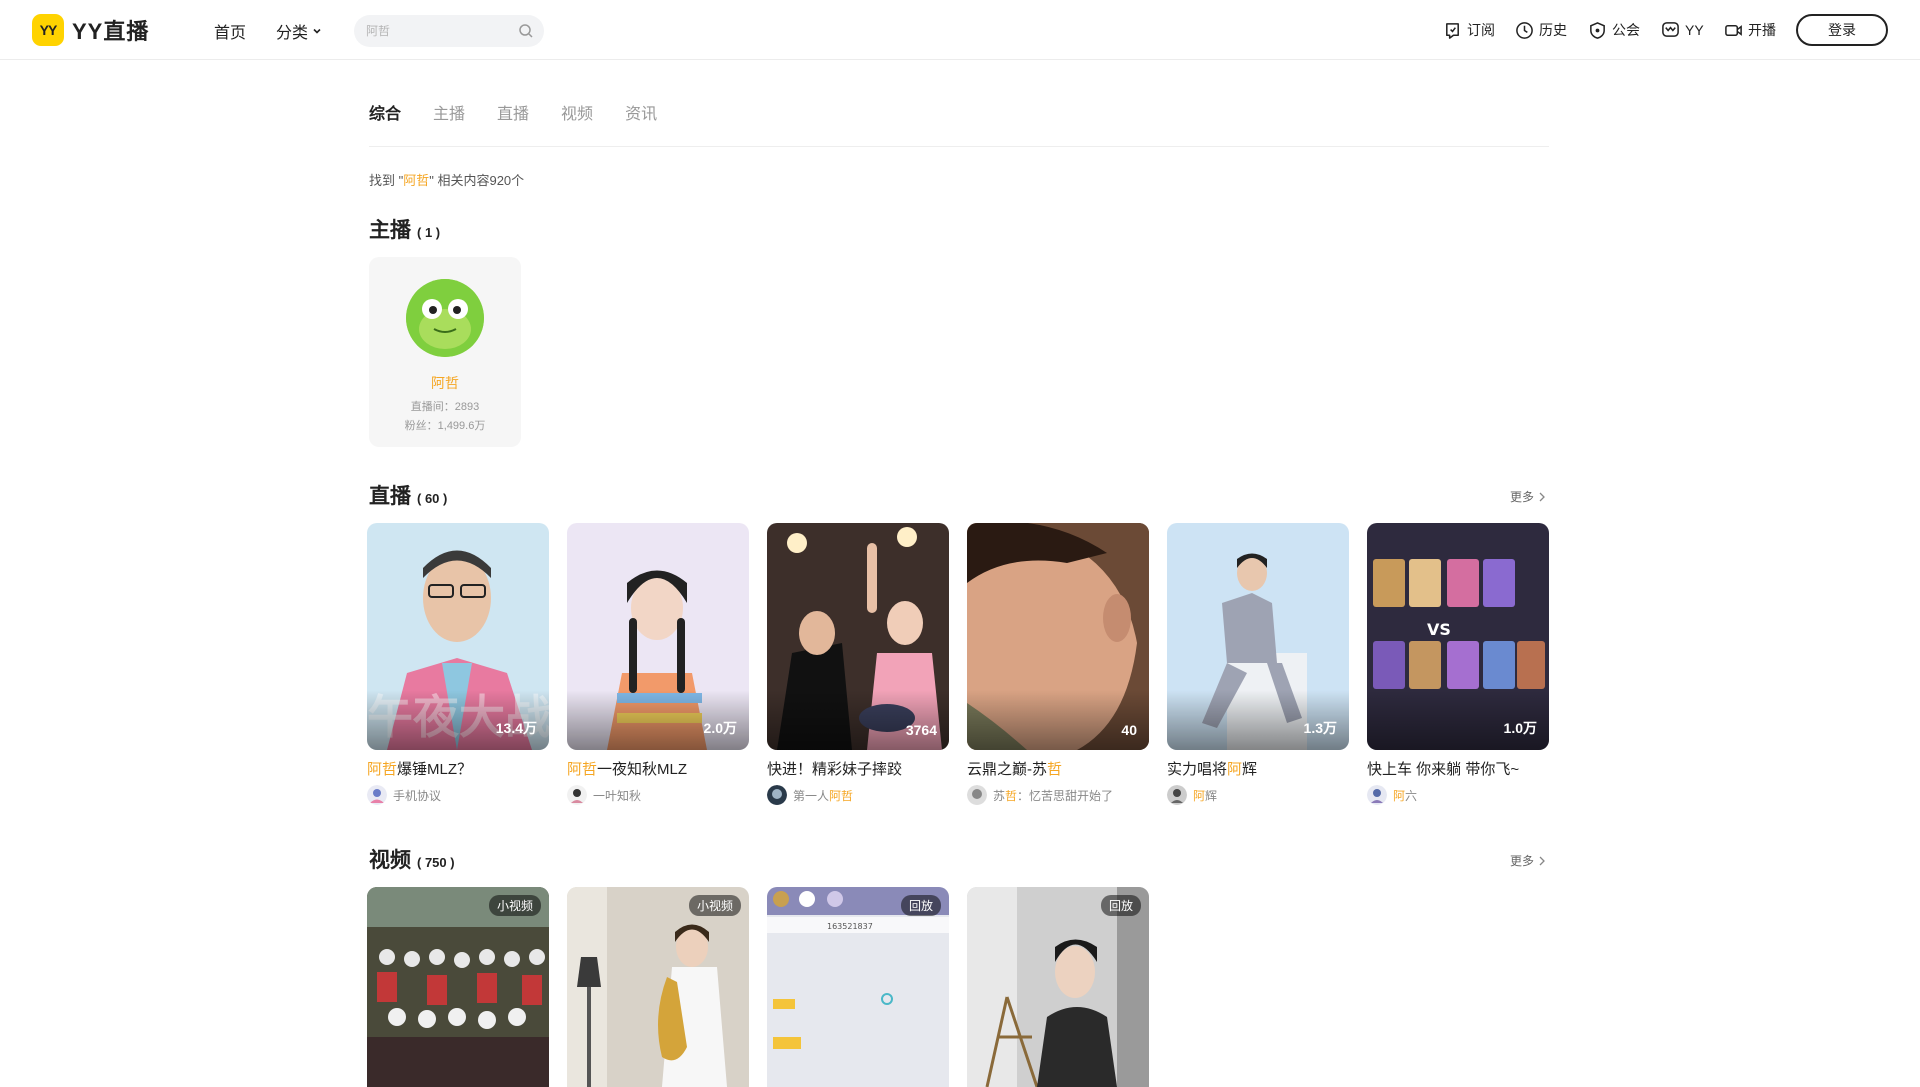 The width and height of the screenshot is (1920, 1087). I want to click on subscribe-icon, so click(1452, 30).